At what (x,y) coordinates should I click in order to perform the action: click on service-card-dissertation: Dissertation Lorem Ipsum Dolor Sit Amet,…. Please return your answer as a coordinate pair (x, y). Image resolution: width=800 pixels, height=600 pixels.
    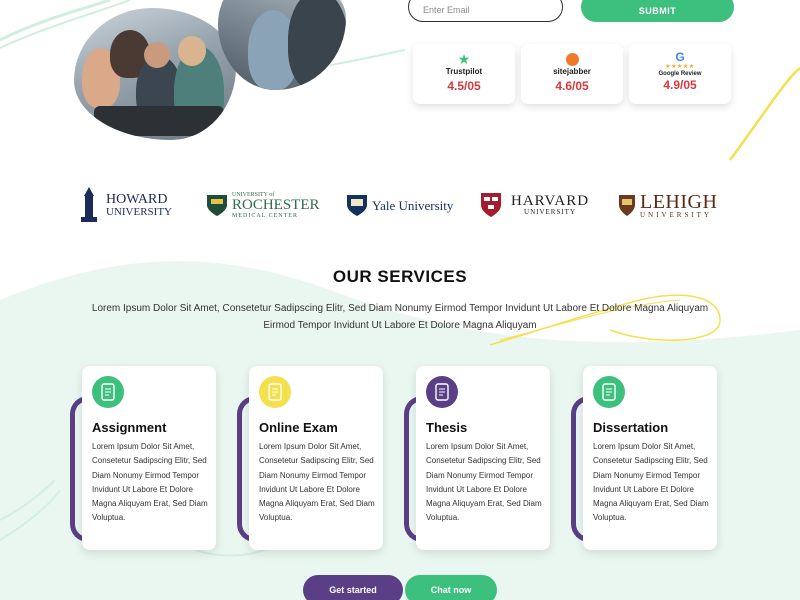
    Looking at the image, I should click on (650, 458).